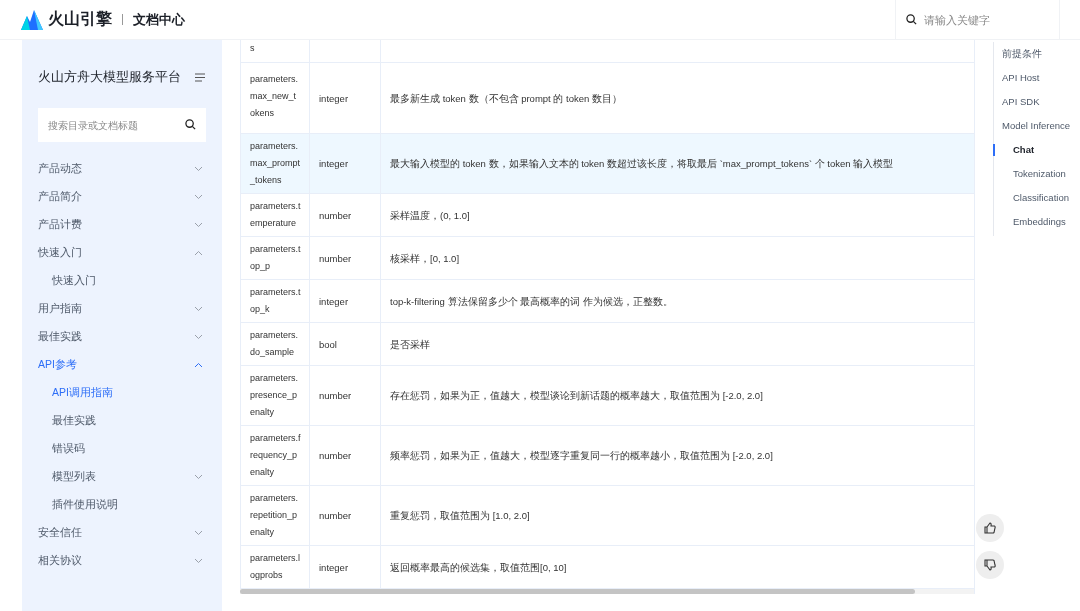 The height and width of the screenshot is (611, 1080). What do you see at coordinates (275, 215) in the screenshot?
I see `table-cell: parameters.temperature` at bounding box center [275, 215].